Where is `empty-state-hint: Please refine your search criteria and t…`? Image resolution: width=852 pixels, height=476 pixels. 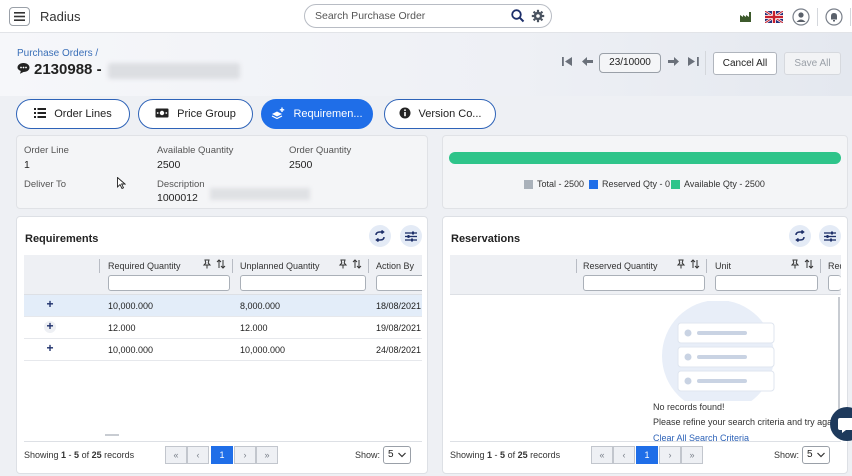 empty-state-hint: Please refine your search criteria and t… is located at coordinates (746, 422).